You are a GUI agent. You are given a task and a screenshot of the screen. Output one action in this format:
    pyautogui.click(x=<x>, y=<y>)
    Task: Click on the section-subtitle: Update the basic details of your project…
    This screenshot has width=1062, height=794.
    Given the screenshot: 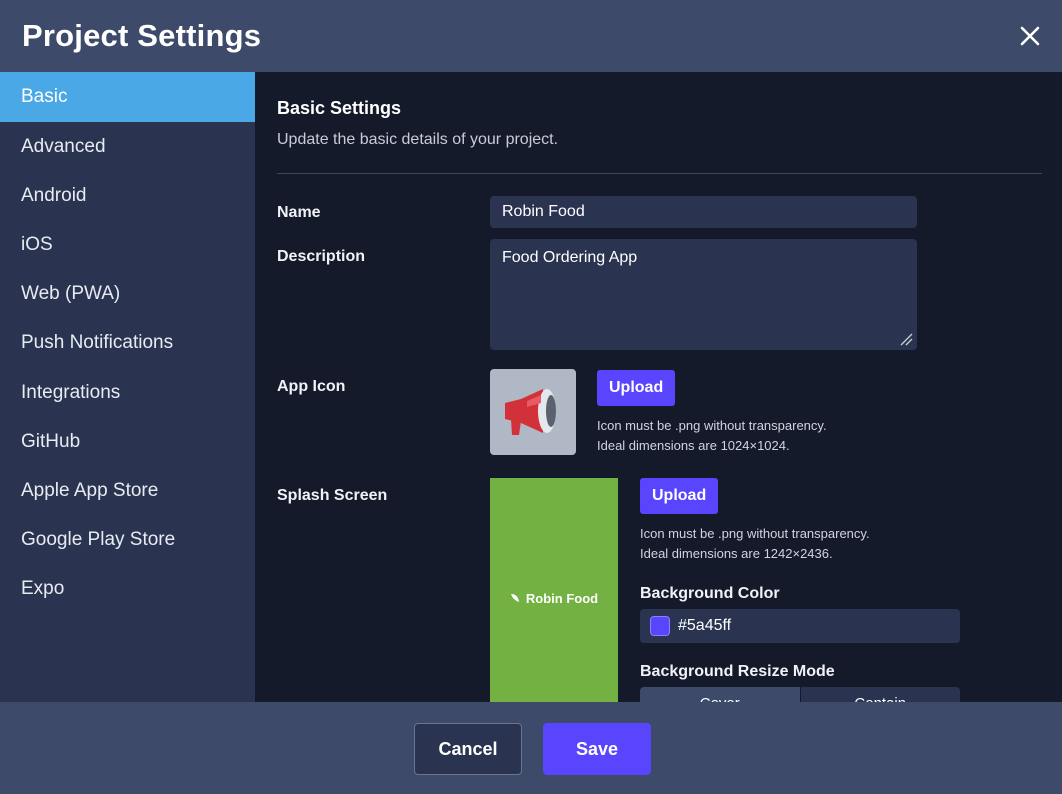 What is the action you would take?
    pyautogui.click(x=418, y=139)
    